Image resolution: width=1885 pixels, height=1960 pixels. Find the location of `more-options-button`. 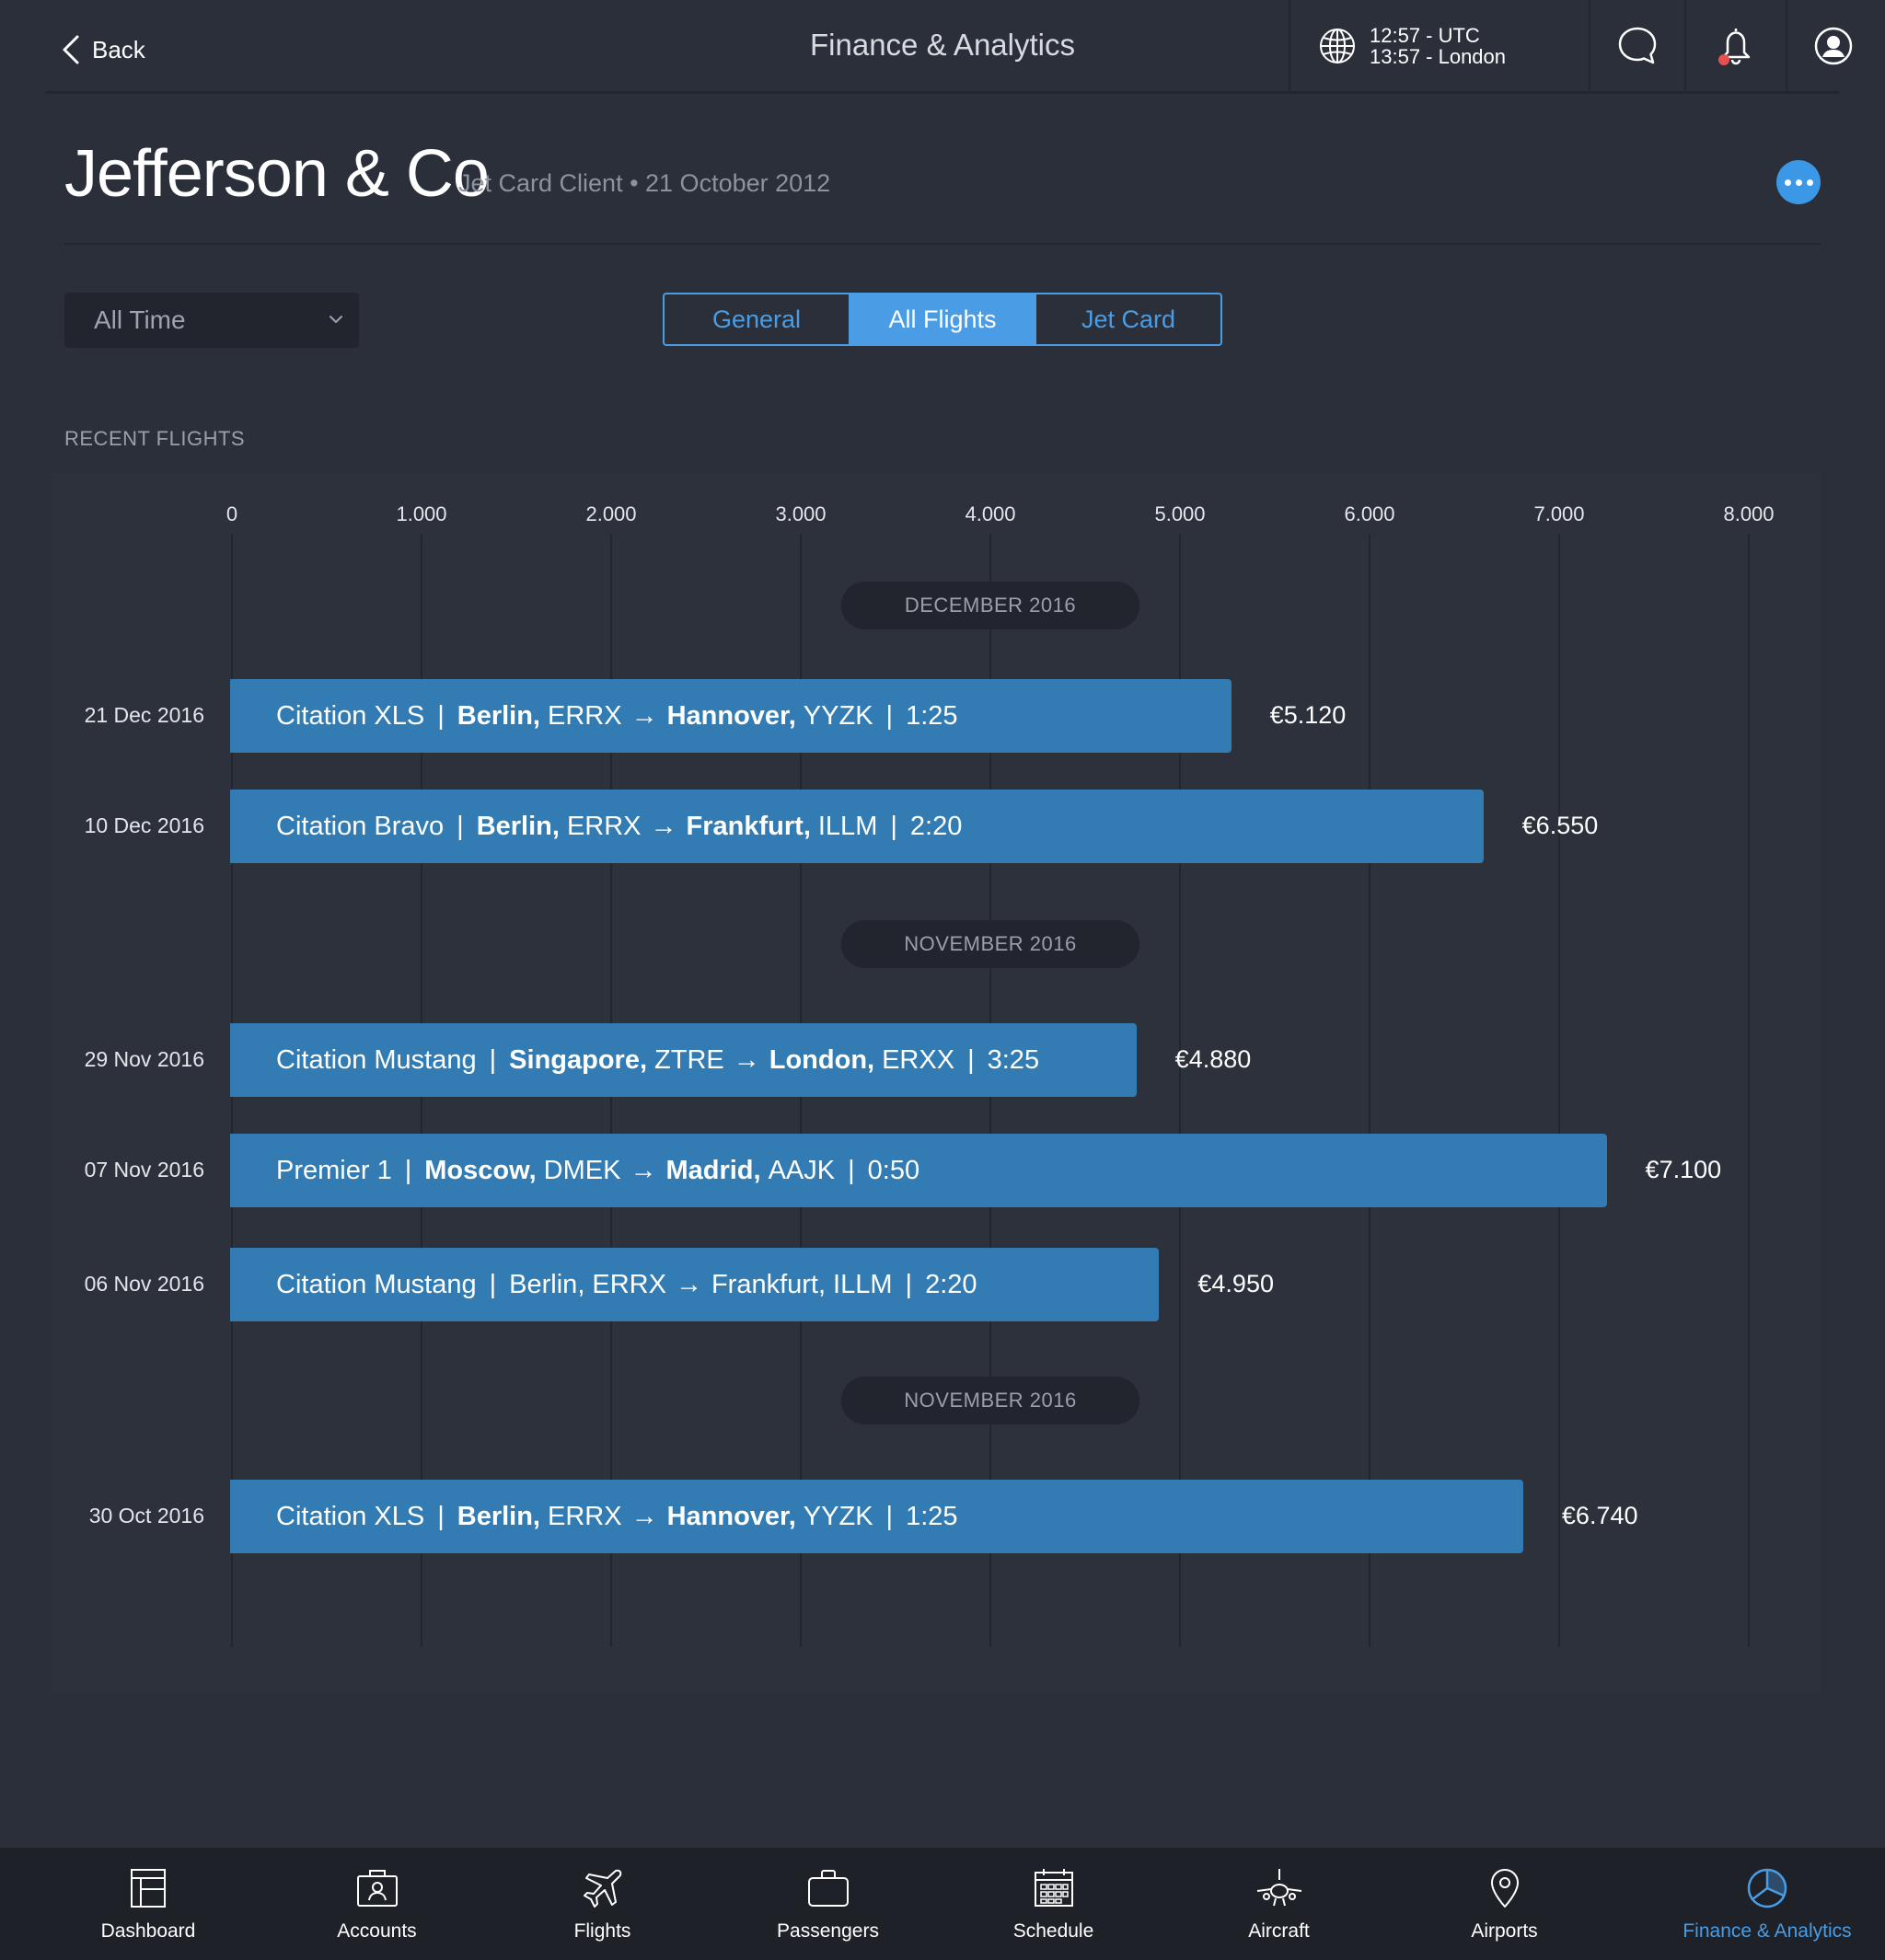

more-options-button is located at coordinates (1798, 182).